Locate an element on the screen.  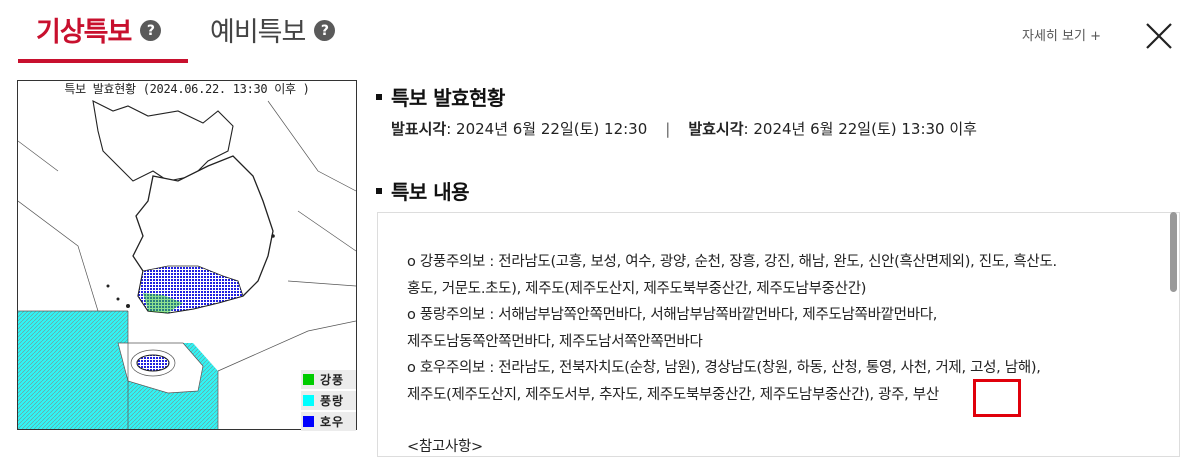
legend-item-wind: 강풍 is located at coordinates (328, 379).